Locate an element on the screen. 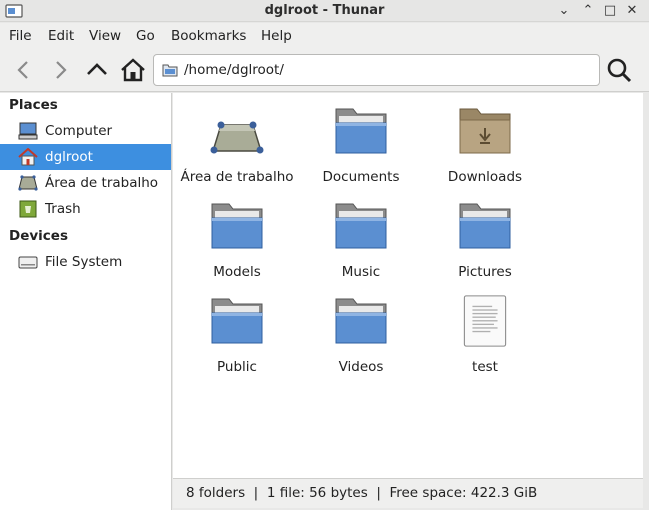 This screenshot has height=510, width=649. menu-help: Help is located at coordinates (276, 36).